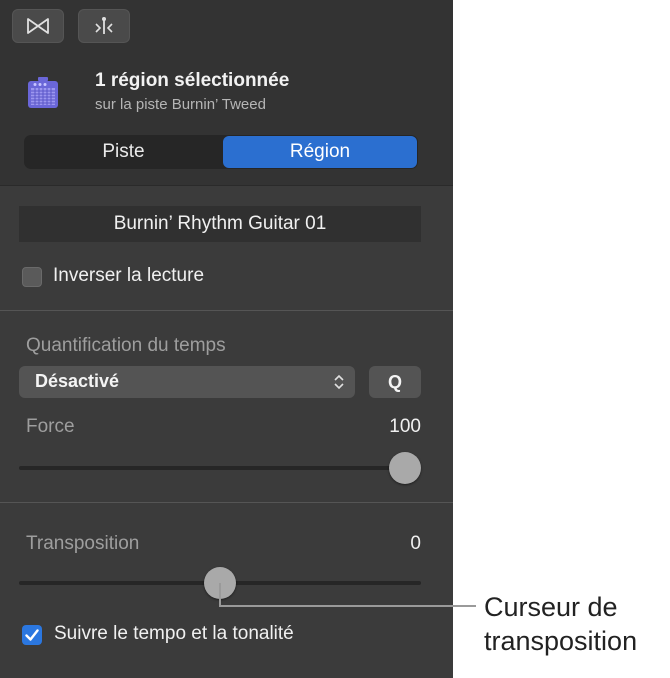 This screenshot has width=670, height=678. What do you see at coordinates (339, 382) in the screenshot?
I see `chevron-up-down-icon` at bounding box center [339, 382].